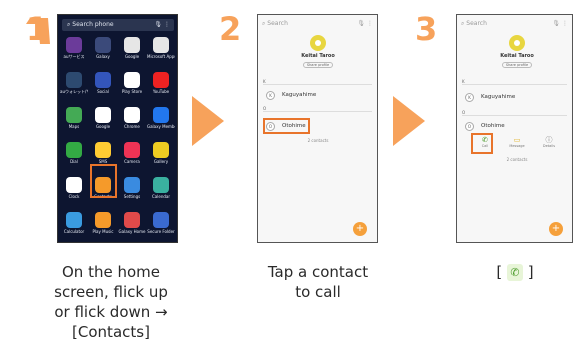 Image resolution: width=573 pixels, height=343 pixels. I want to click on au-folder-icon, so click(74, 80).